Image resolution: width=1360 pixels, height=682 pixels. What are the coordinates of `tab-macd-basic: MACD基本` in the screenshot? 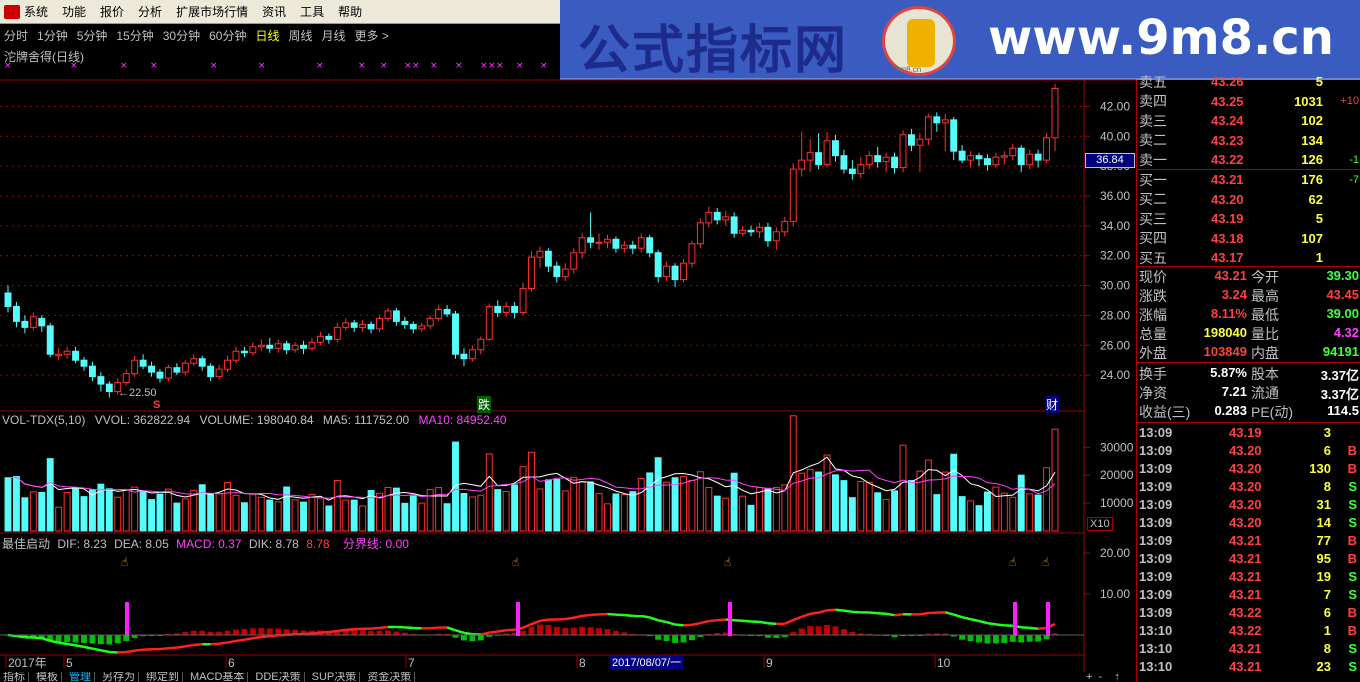 It's located at (218, 677).